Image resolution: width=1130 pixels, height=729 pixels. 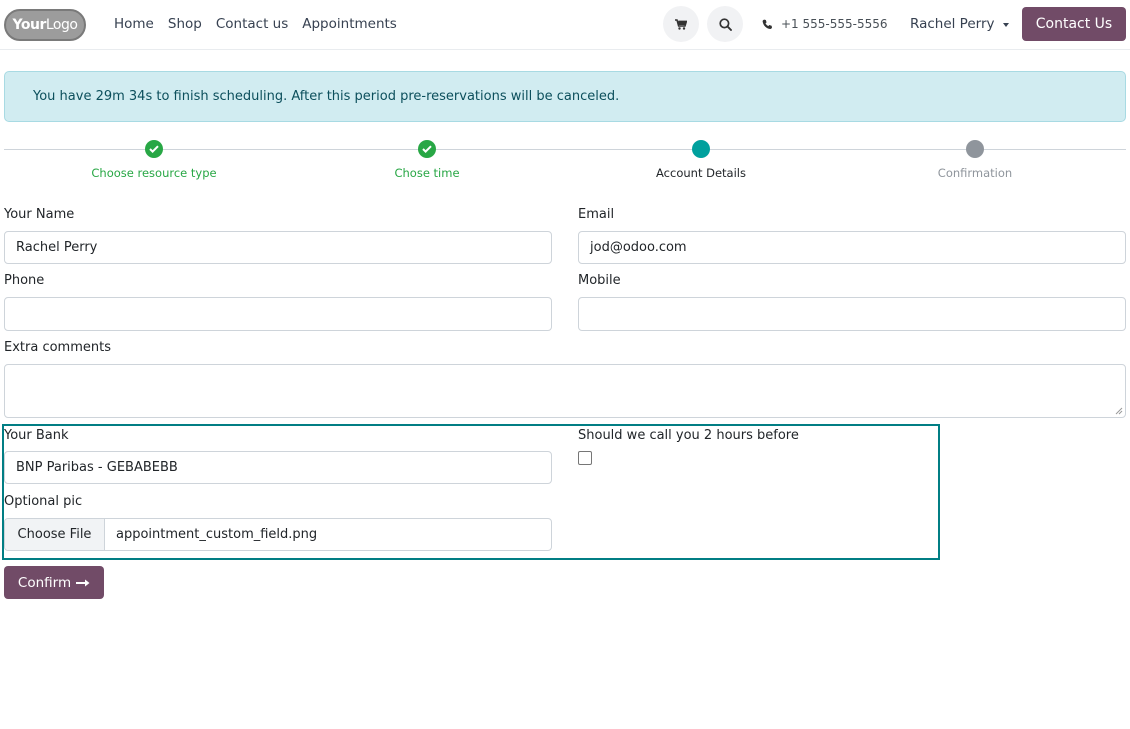 I want to click on bank-label: Your Bank, so click(x=36, y=435).